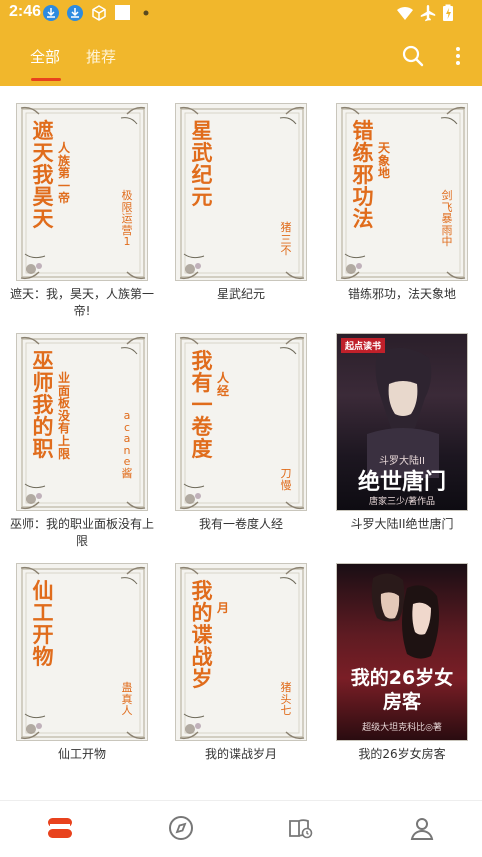  Describe the element at coordinates (202, 164) in the screenshot. I see `cover-title: 星武纪元` at that location.